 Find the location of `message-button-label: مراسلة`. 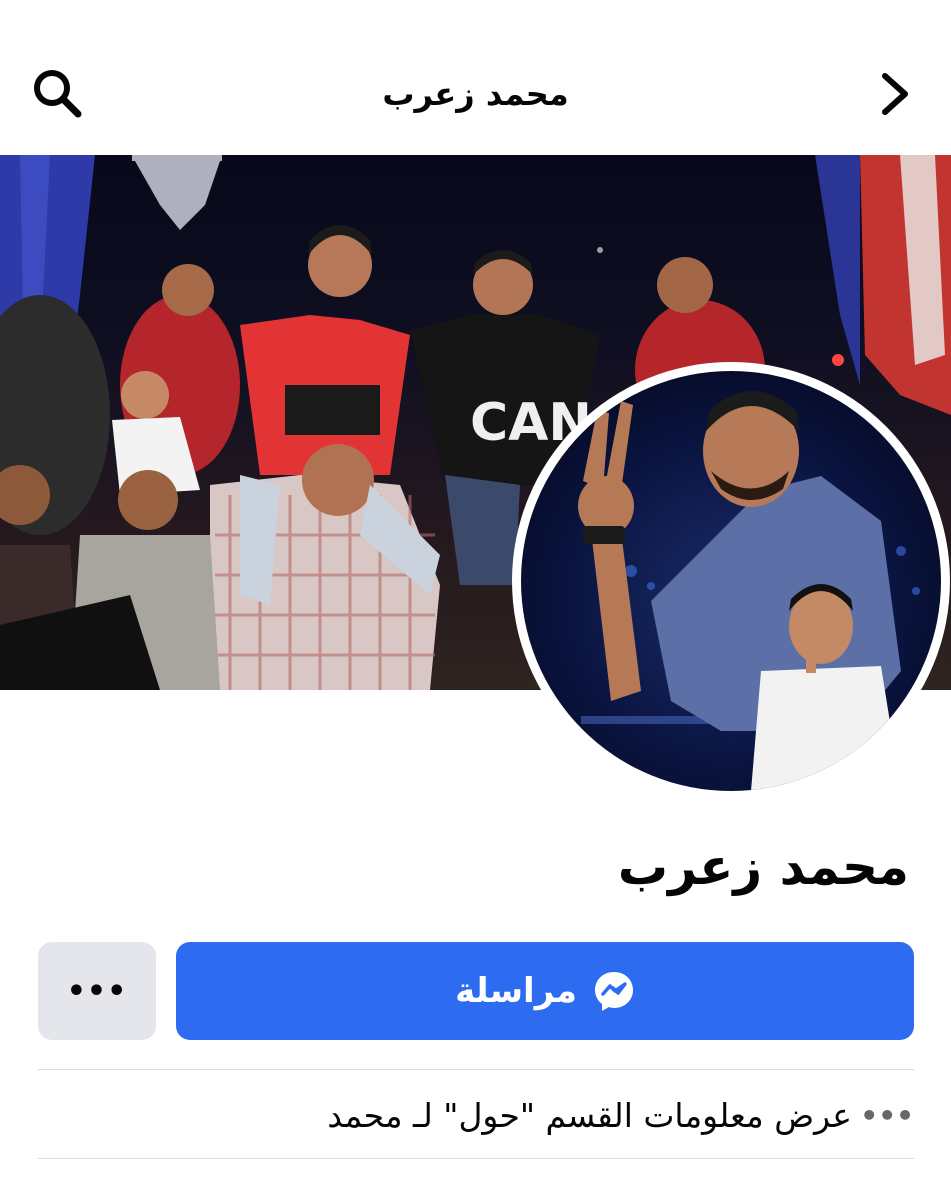

message-button-label: مراسلة is located at coordinates (516, 991).